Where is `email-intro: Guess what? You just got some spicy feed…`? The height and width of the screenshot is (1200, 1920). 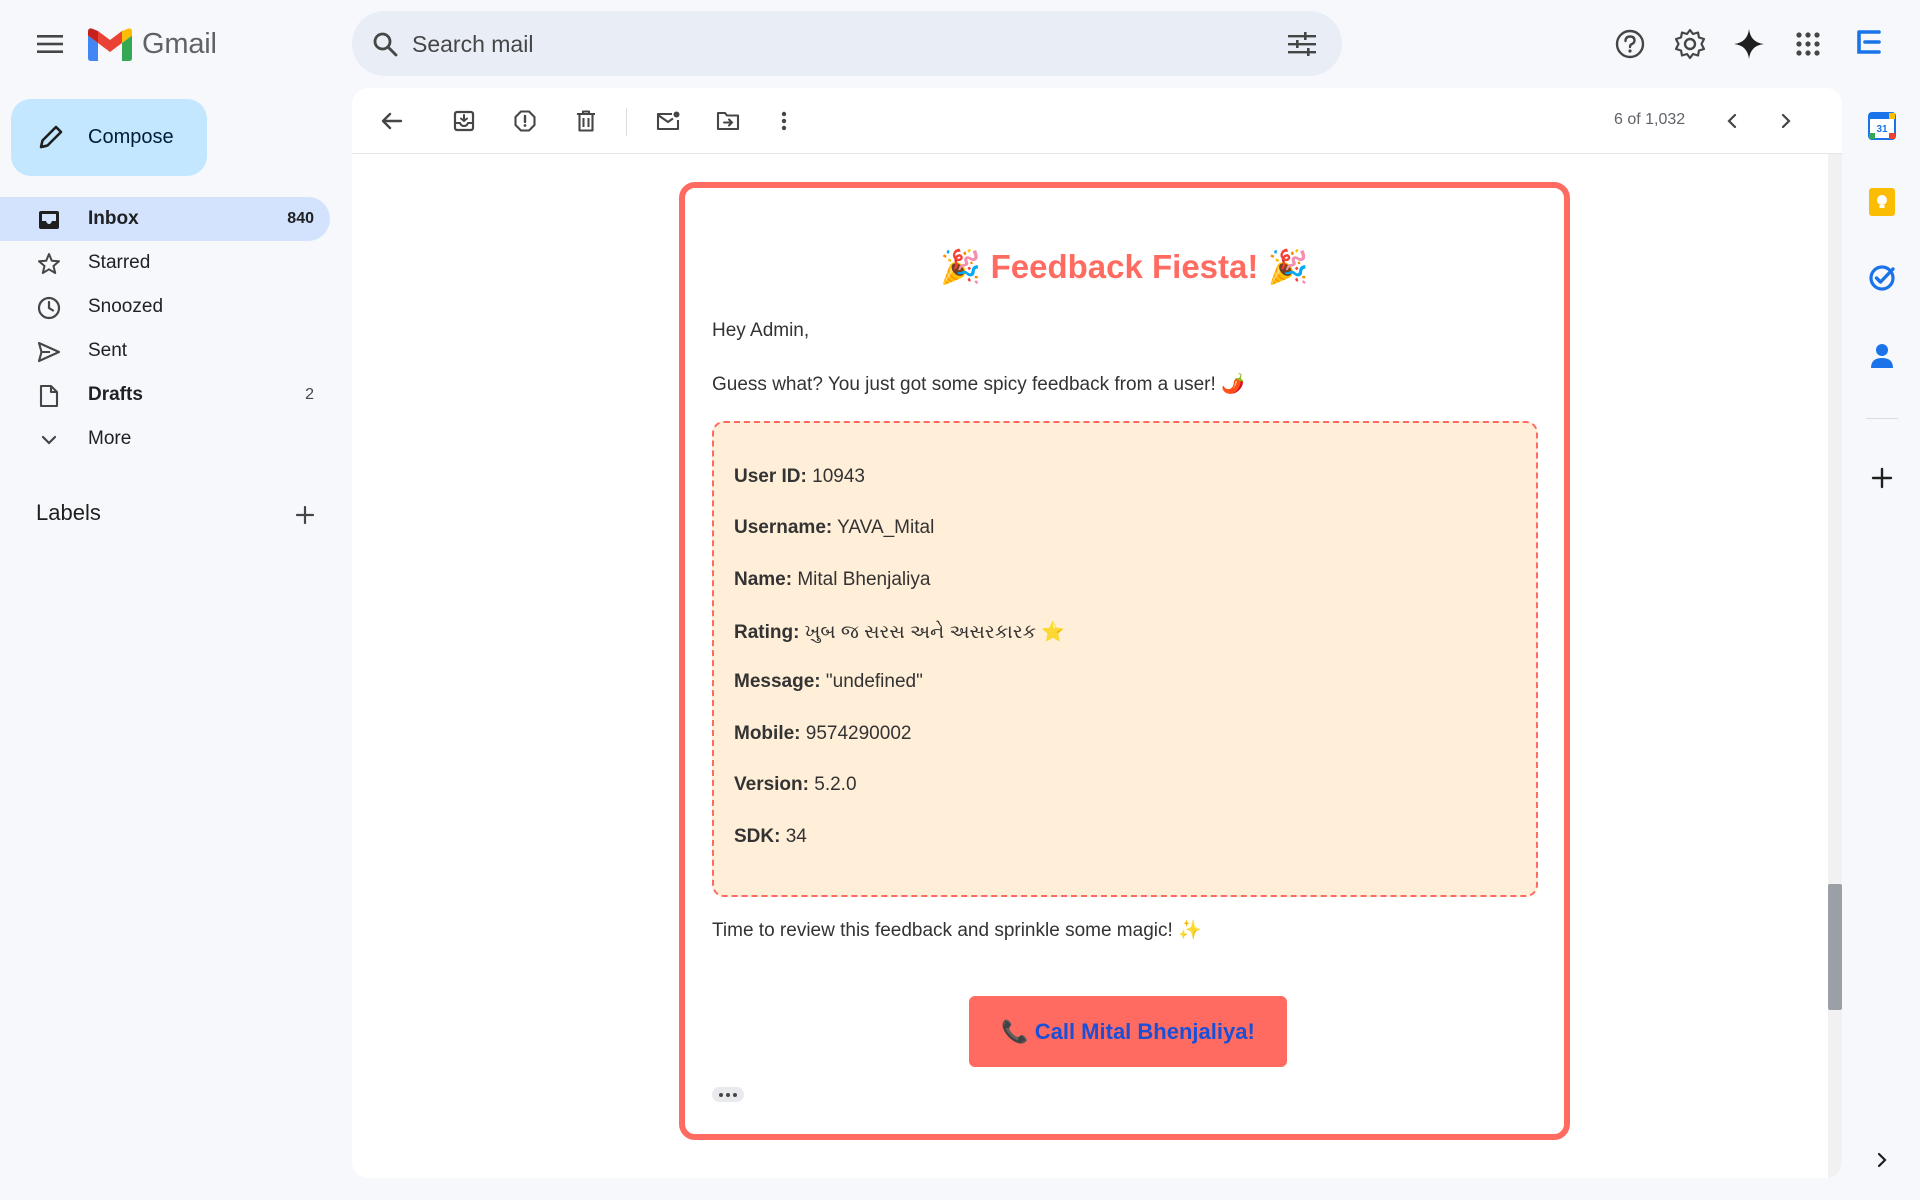
email-intro: Guess what? You just got some spicy feed… is located at coordinates (978, 384).